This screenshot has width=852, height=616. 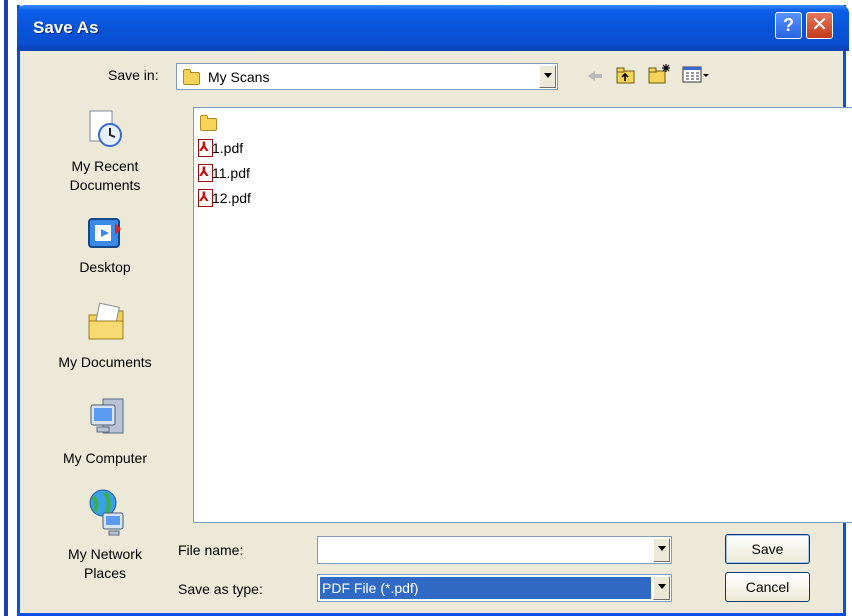 I want to click on my-computer-icon, so click(x=107, y=419).